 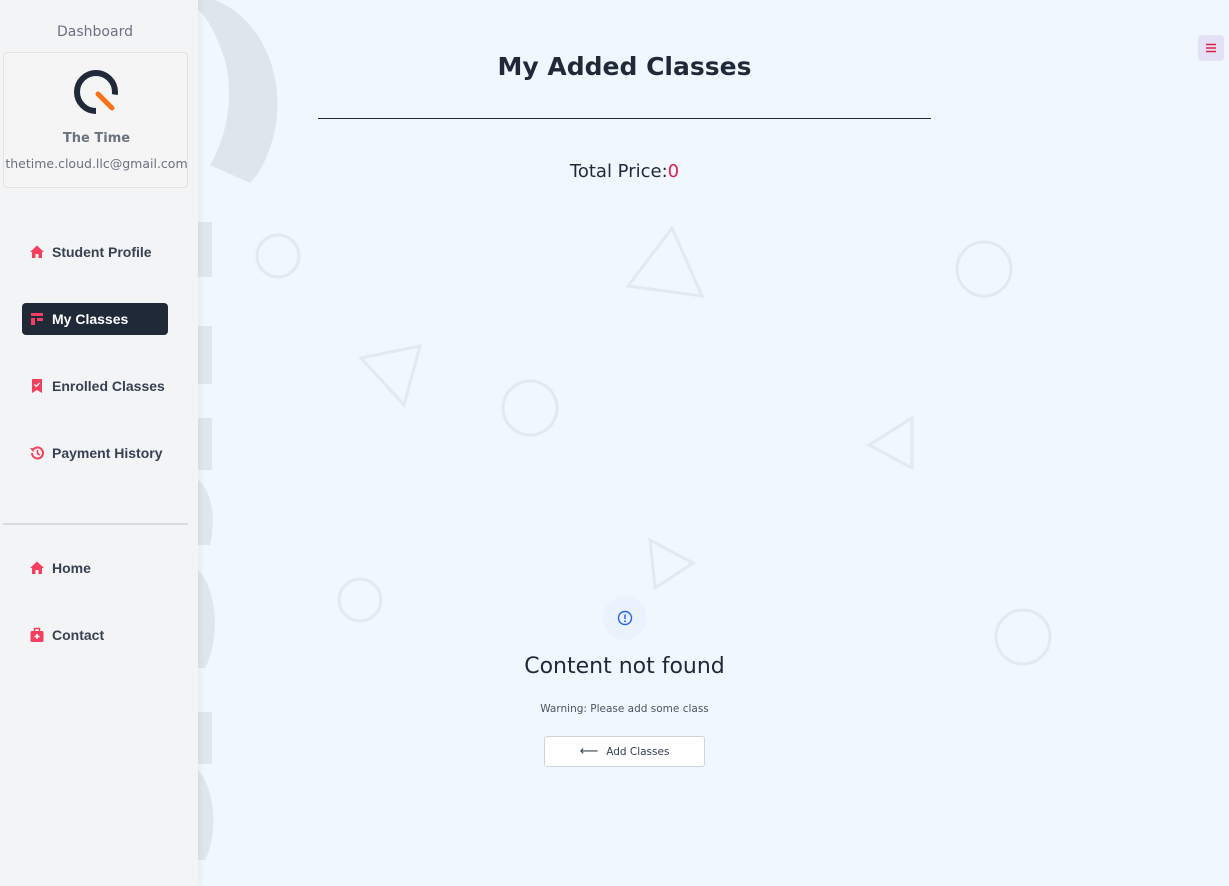 I want to click on total-price: Total Price:0, so click(x=624, y=171).